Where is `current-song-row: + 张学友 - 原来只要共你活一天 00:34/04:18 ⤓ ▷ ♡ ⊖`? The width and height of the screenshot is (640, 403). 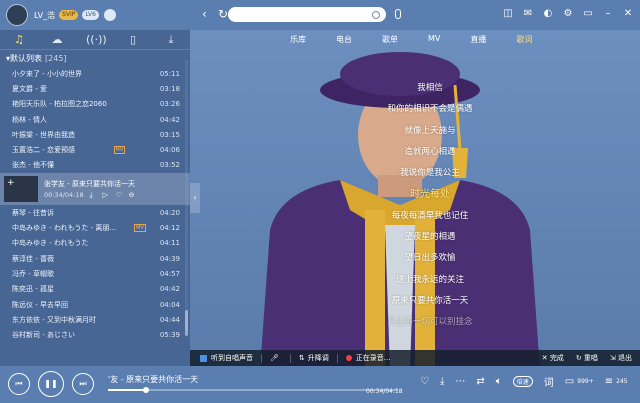
current-song-row: + 张学友 - 原来只要共你活一天 00:34/04:18 ⤓ ▷ ♡ ⊖ is located at coordinates (95, 189).